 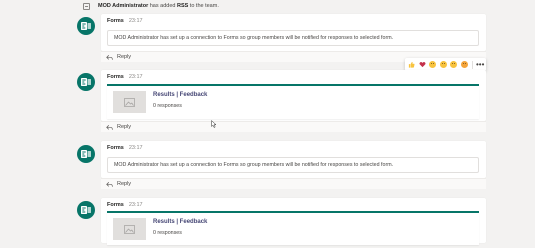 I want to click on sad-icon, so click(x=453, y=64).